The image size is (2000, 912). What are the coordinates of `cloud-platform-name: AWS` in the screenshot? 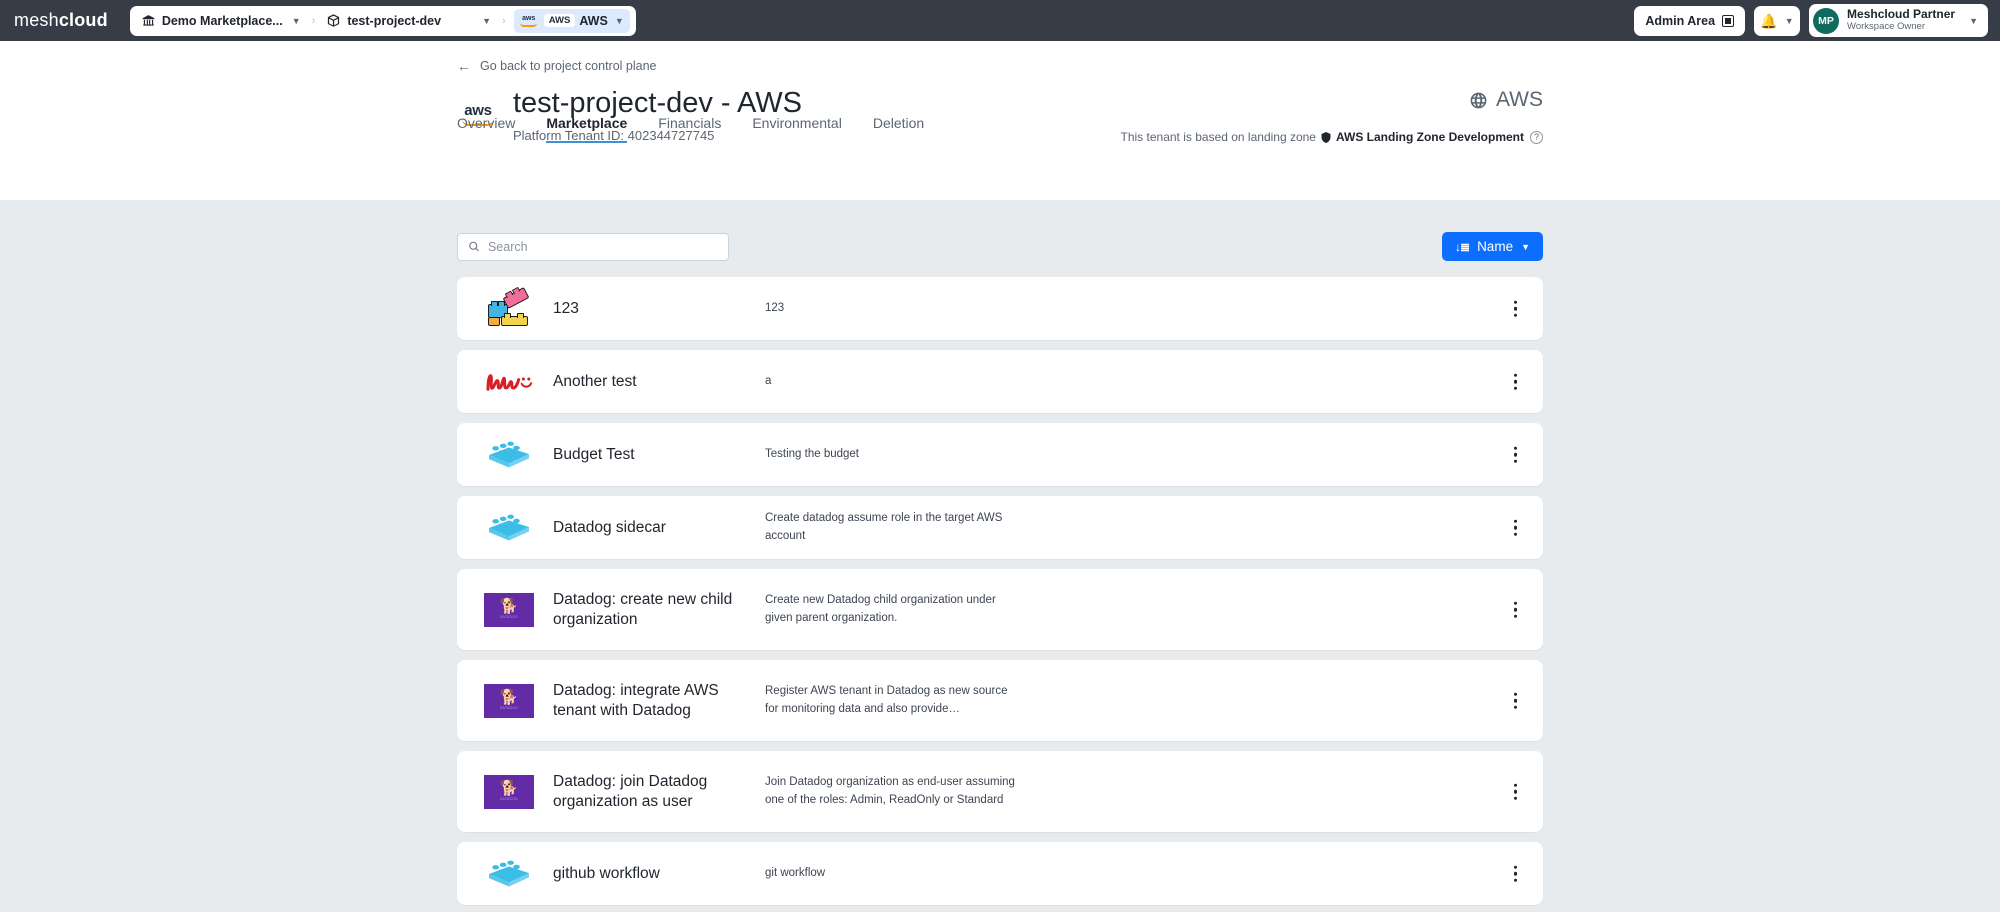 It's located at (1506, 100).